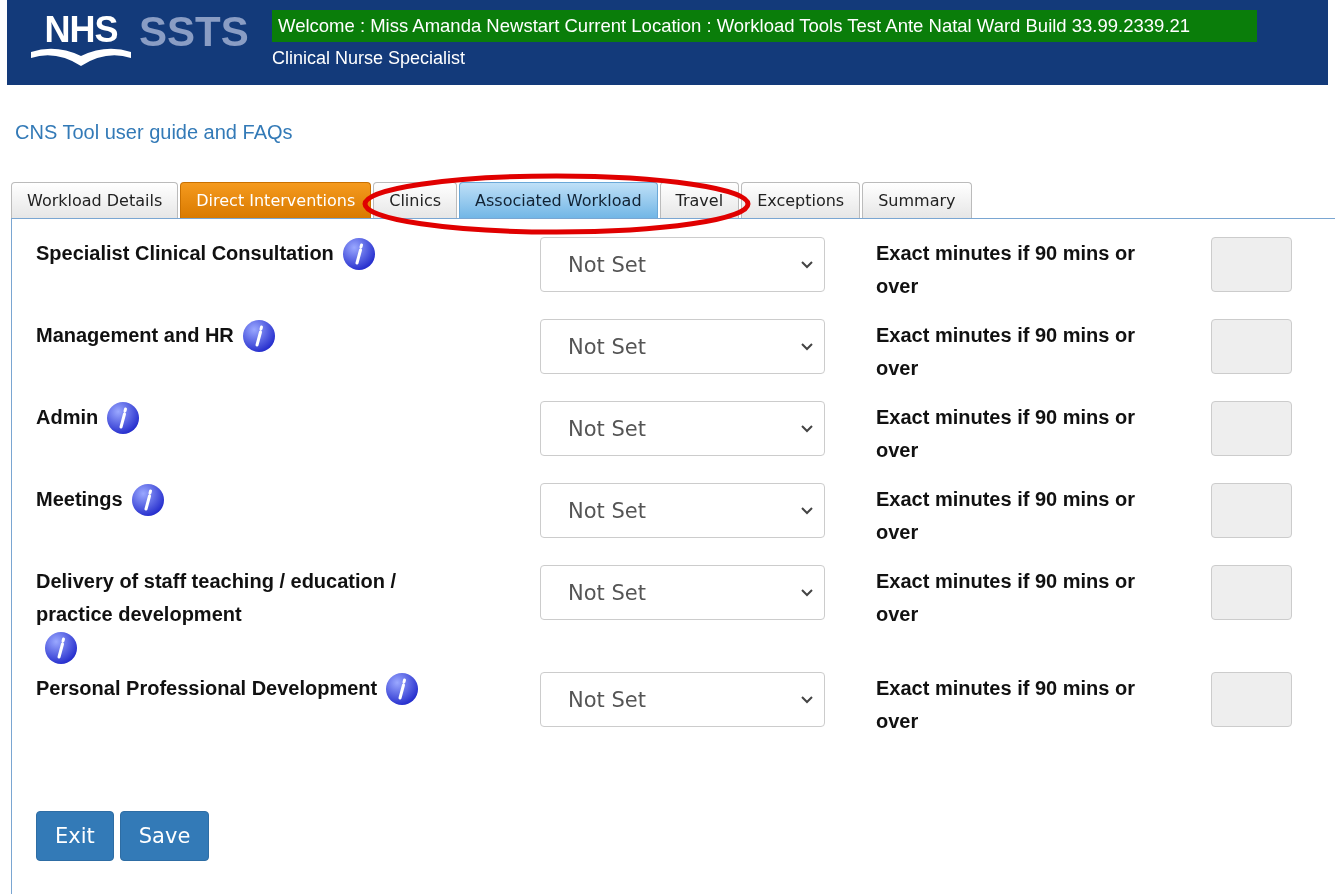 The height and width of the screenshot is (894, 1335). I want to click on product-name: SSTS, so click(194, 32).